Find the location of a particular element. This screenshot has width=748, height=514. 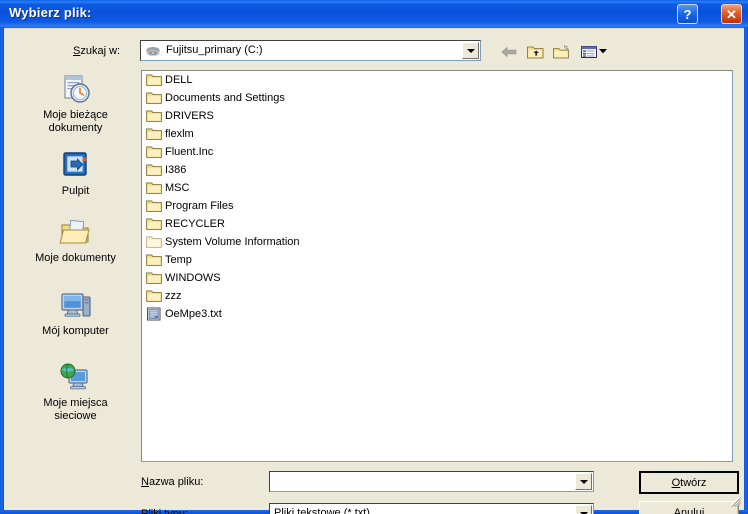

file-name-label-text: azwa pliku: is located at coordinates (176, 482).